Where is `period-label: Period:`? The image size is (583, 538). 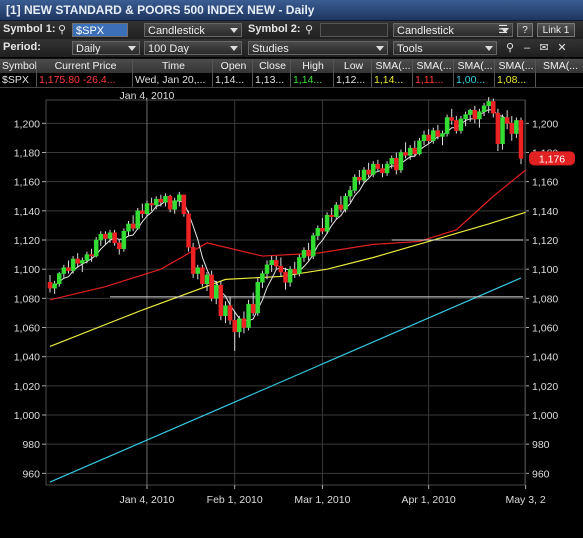
period-label: Period: is located at coordinates (22, 47).